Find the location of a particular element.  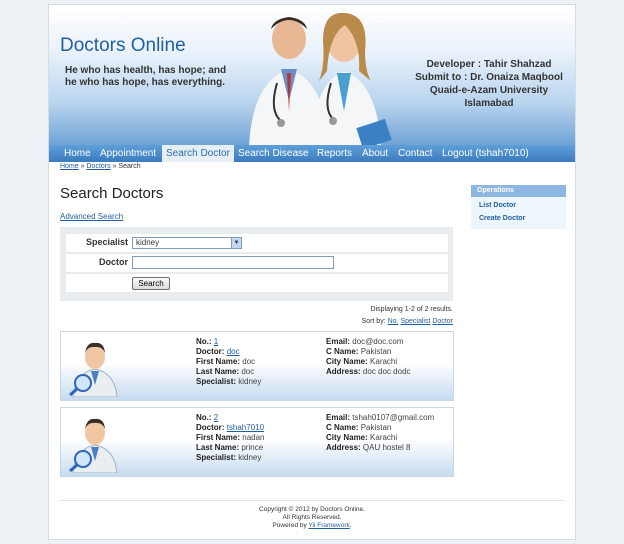

address-value: doc doc dodc is located at coordinates (386, 371).